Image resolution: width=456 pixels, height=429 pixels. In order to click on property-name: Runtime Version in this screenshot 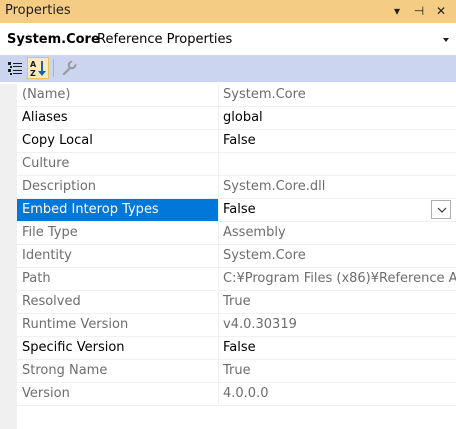, I will do `click(75, 324)`.